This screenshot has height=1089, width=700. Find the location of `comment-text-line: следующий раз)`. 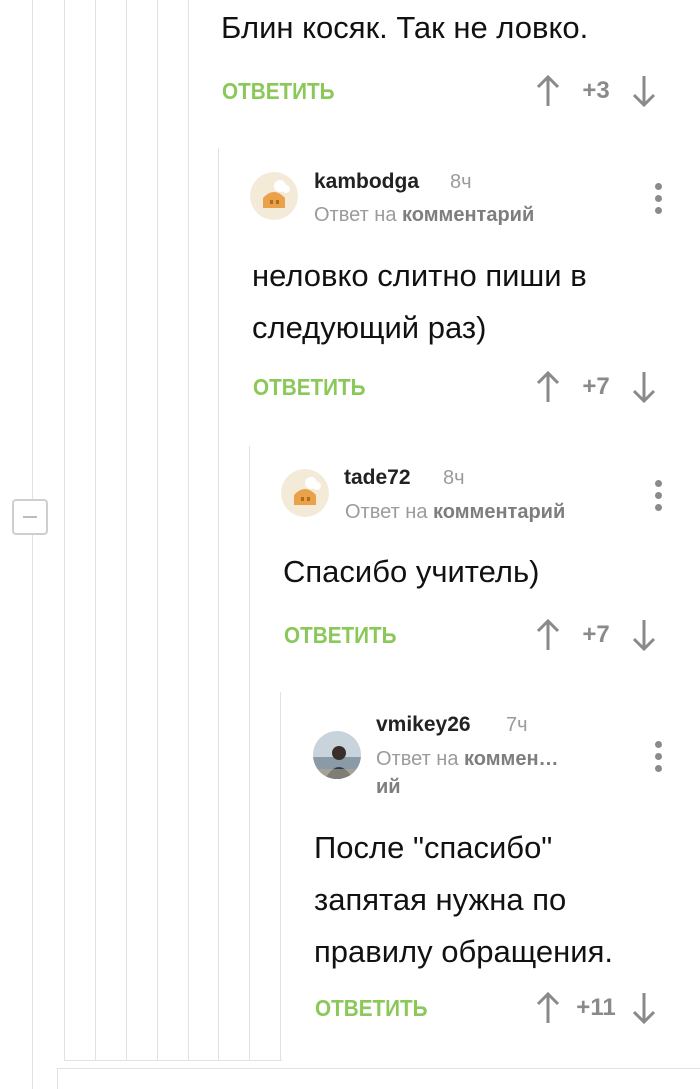

comment-text-line: следующий раз) is located at coordinates (369, 327).